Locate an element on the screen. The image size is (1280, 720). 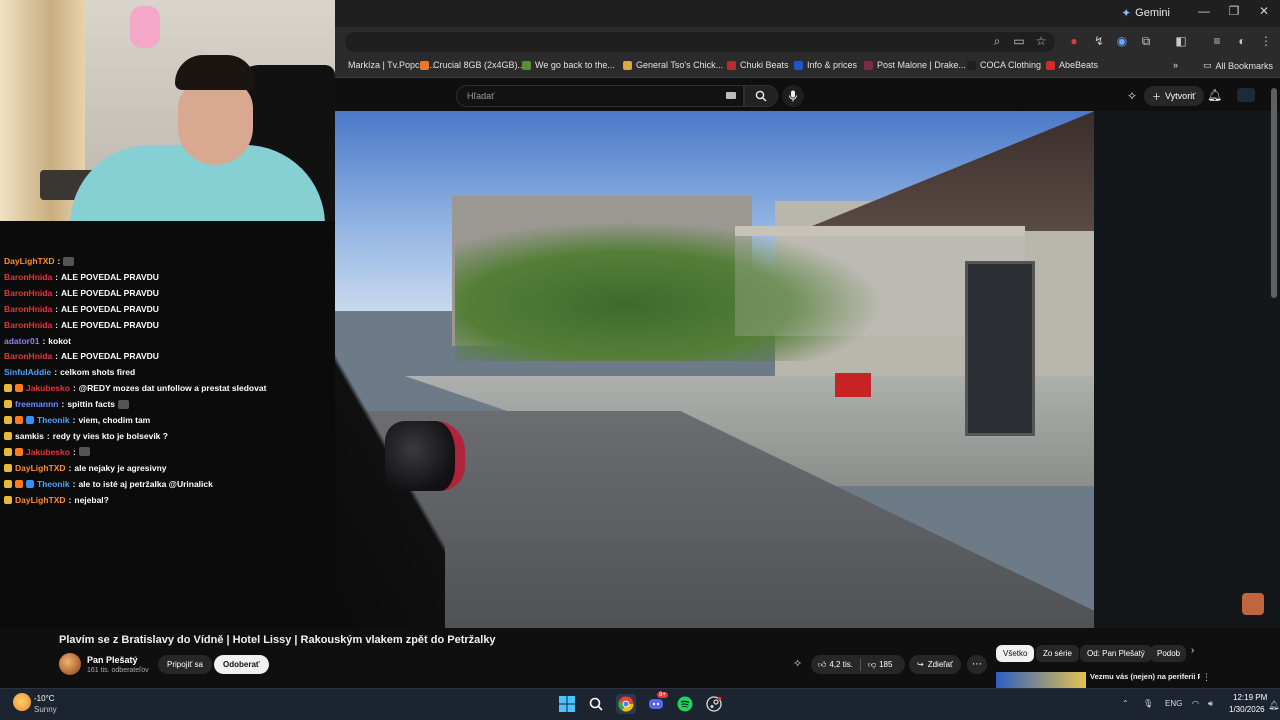
notification-bell-icon: 🔔︎ is located at coordinates (1273, 705).